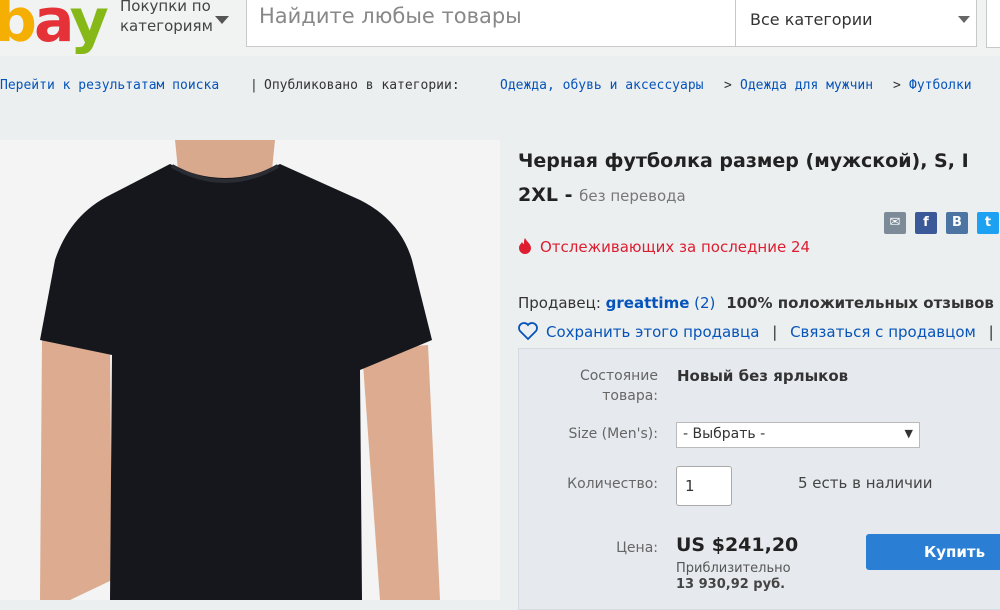 Image resolution: width=1000 pixels, height=610 pixels. What do you see at coordinates (860, 303) in the screenshot?
I see `seller-feedback: 100% положительных отзывов` at bounding box center [860, 303].